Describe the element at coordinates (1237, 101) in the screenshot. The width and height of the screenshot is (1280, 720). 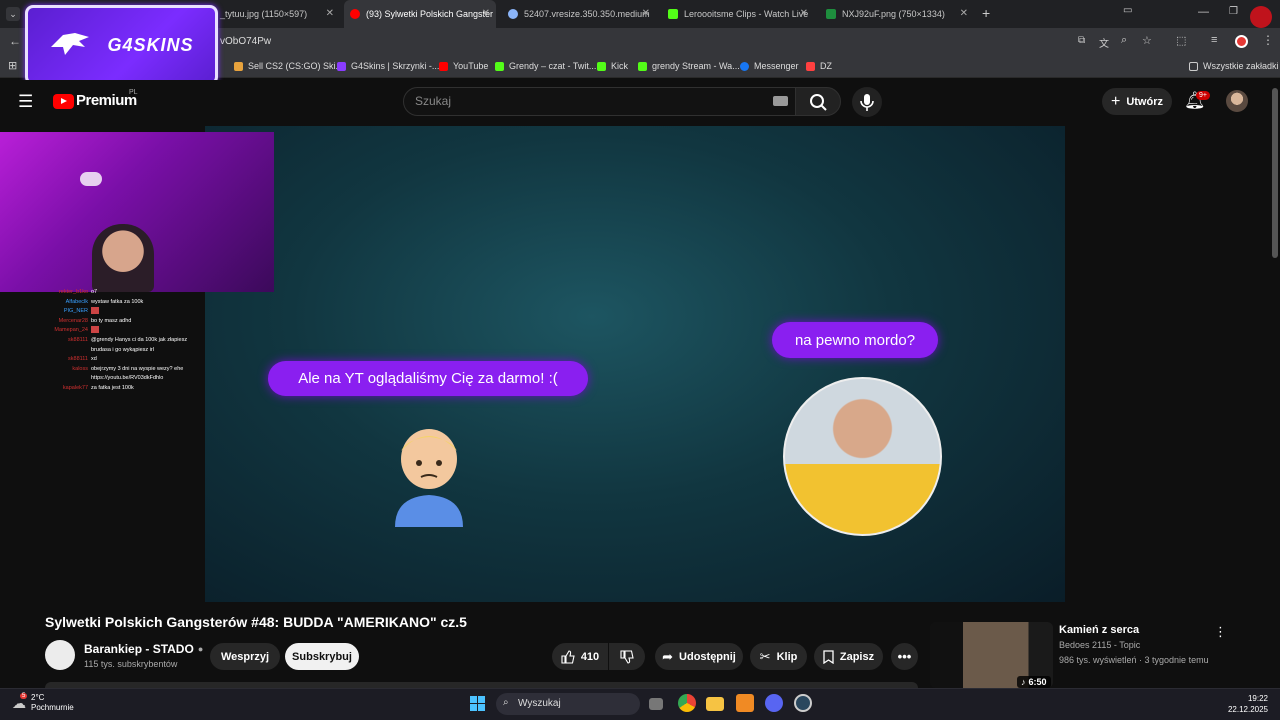
I see `user-avatar` at that location.